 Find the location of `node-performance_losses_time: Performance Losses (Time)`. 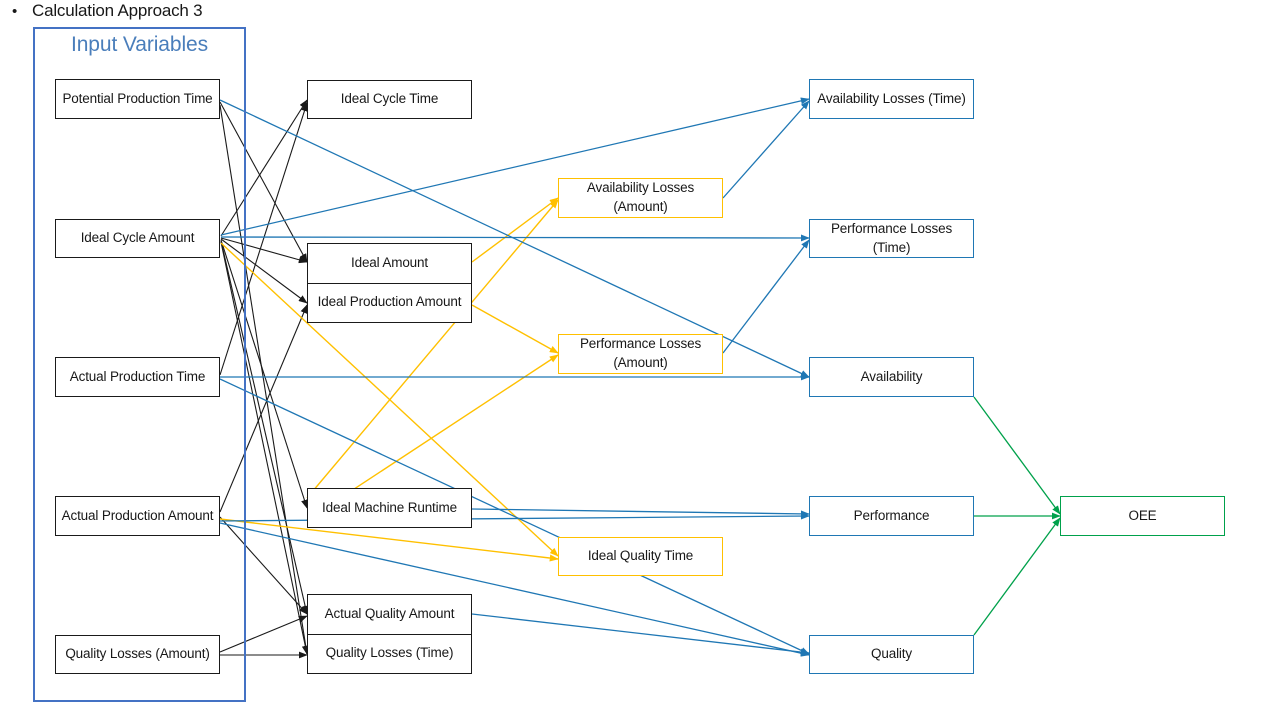

node-performance_losses_time: Performance Losses (Time) is located at coordinates (891, 238).